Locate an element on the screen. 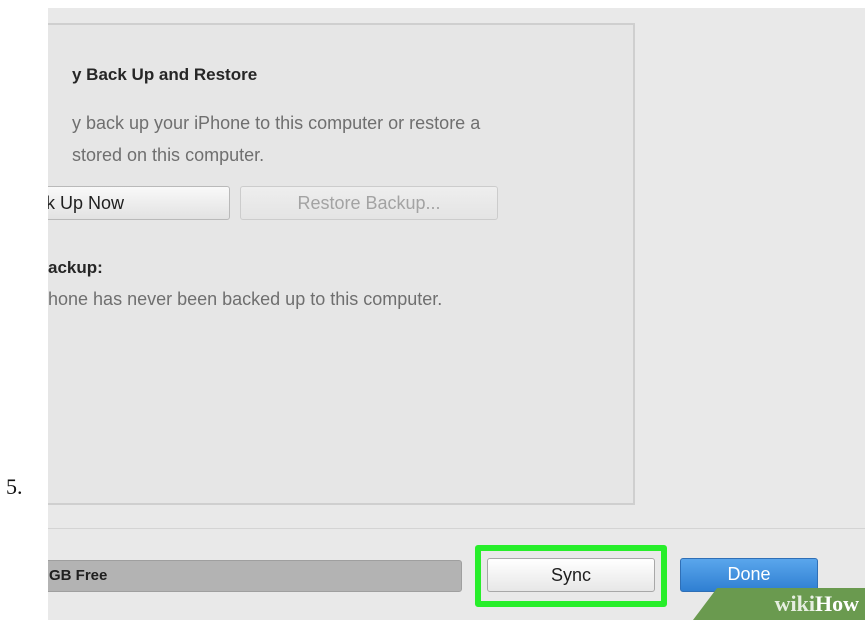 The image size is (865, 620). latest-backup-label: ackup: is located at coordinates (75, 267).